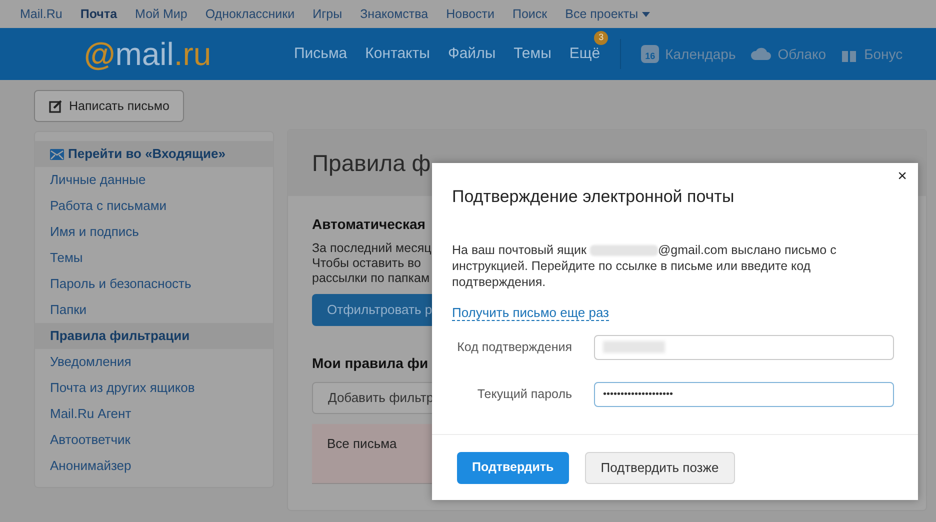 Image resolution: width=936 pixels, height=522 pixels. I want to click on sidebar-item: Темы, so click(154, 258).